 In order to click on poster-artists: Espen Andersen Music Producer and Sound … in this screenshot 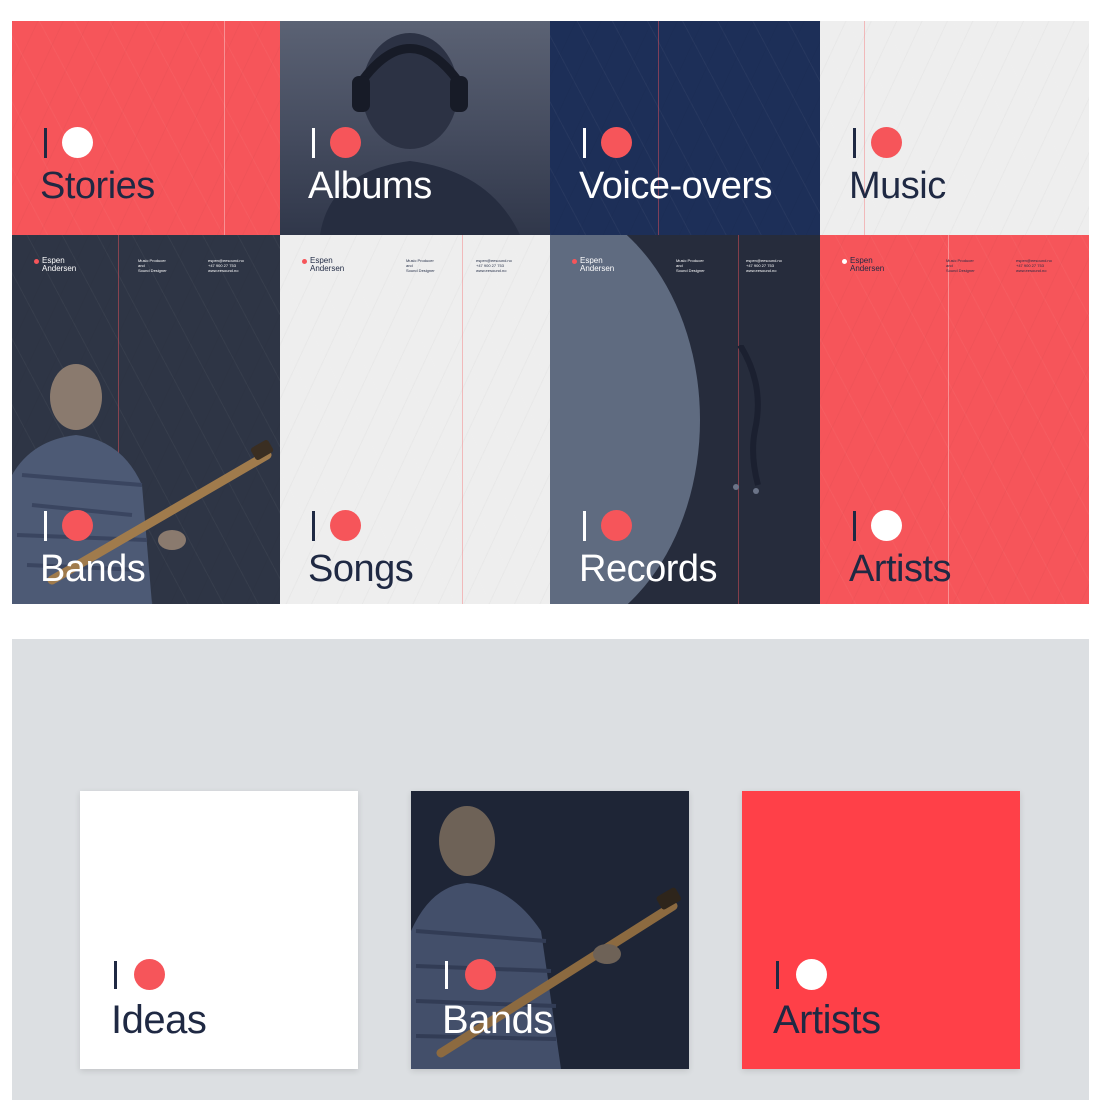, I will do `click(954, 419)`.